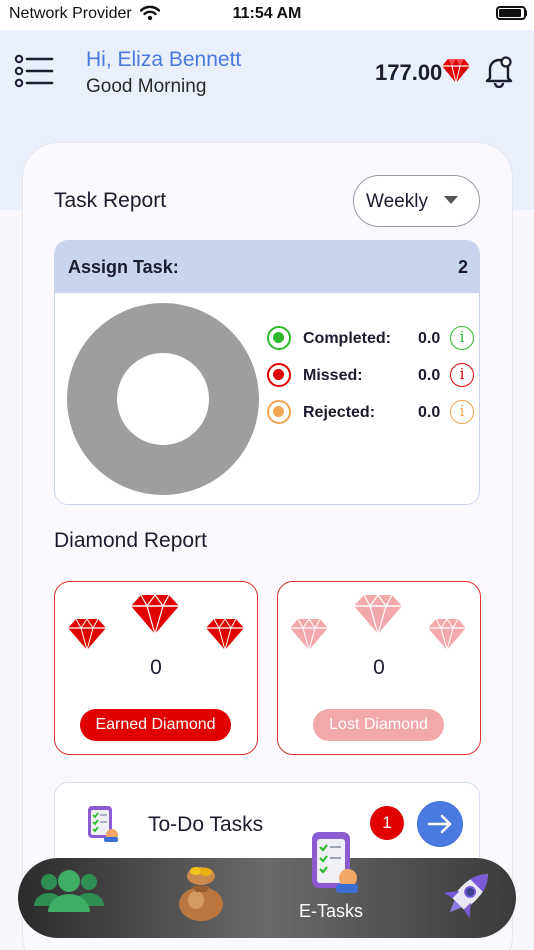  Describe the element at coordinates (347, 338) in the screenshot. I see `legend-label: Completed:` at that location.